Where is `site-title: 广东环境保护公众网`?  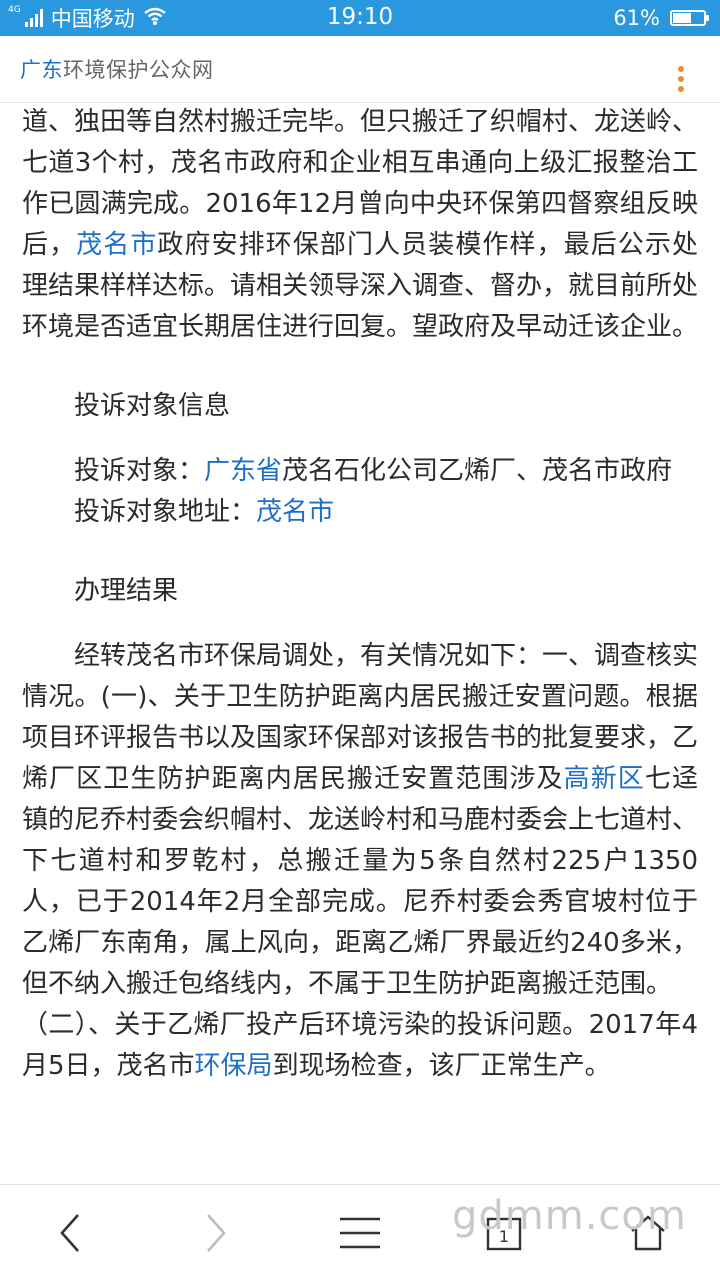 site-title: 广东环境保护公众网 is located at coordinates (117, 69).